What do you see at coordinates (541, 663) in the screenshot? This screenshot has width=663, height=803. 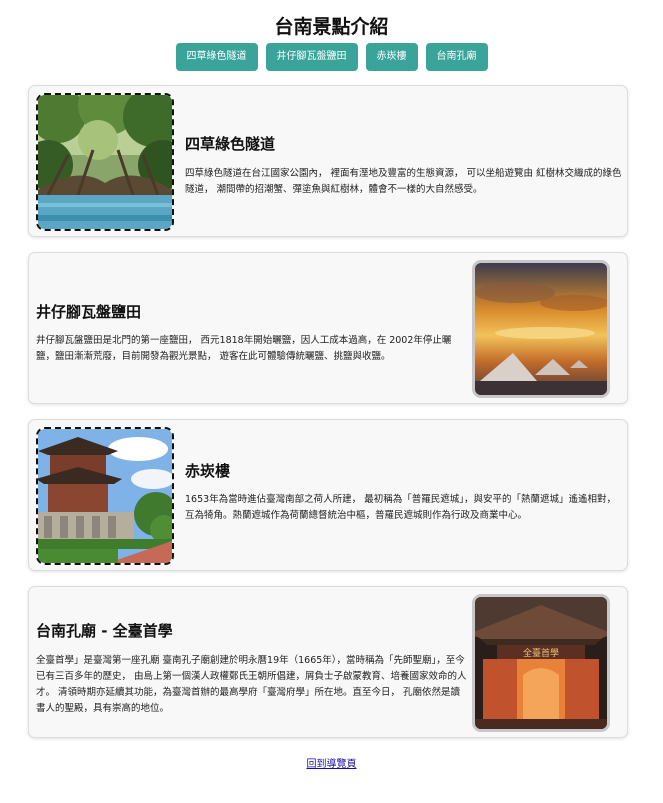 I see `confucius-temple-gate-photo: 全臺首學` at bounding box center [541, 663].